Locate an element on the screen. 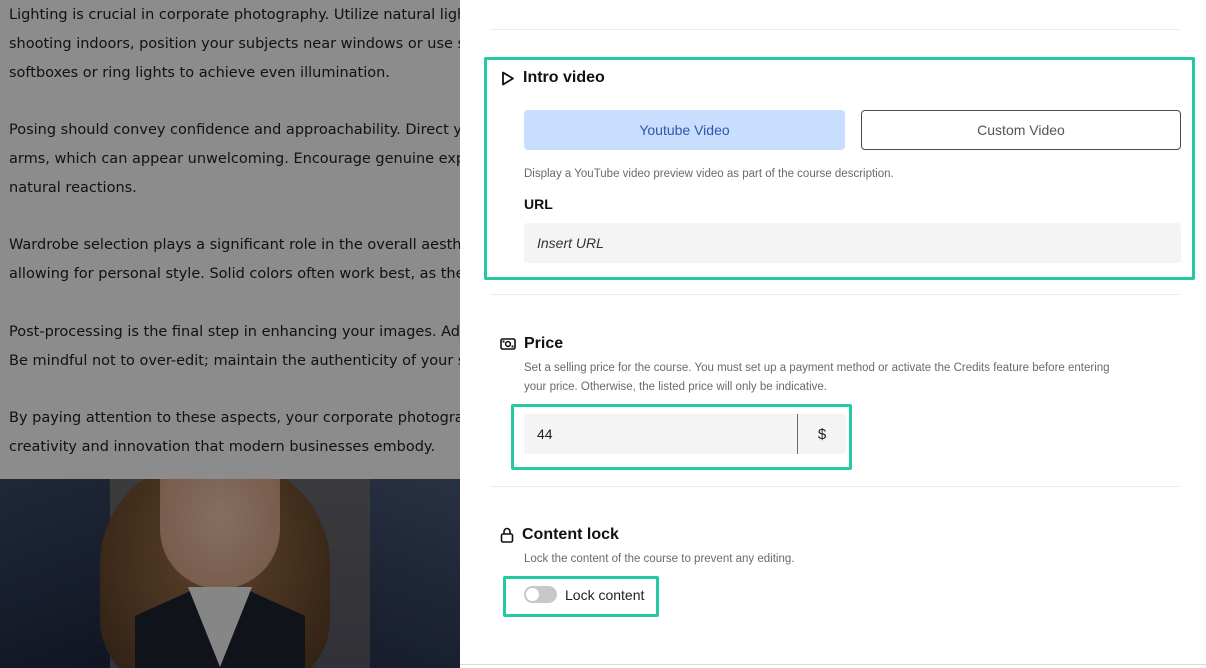  youtube-video-tab: Youtube Video is located at coordinates (684, 130).